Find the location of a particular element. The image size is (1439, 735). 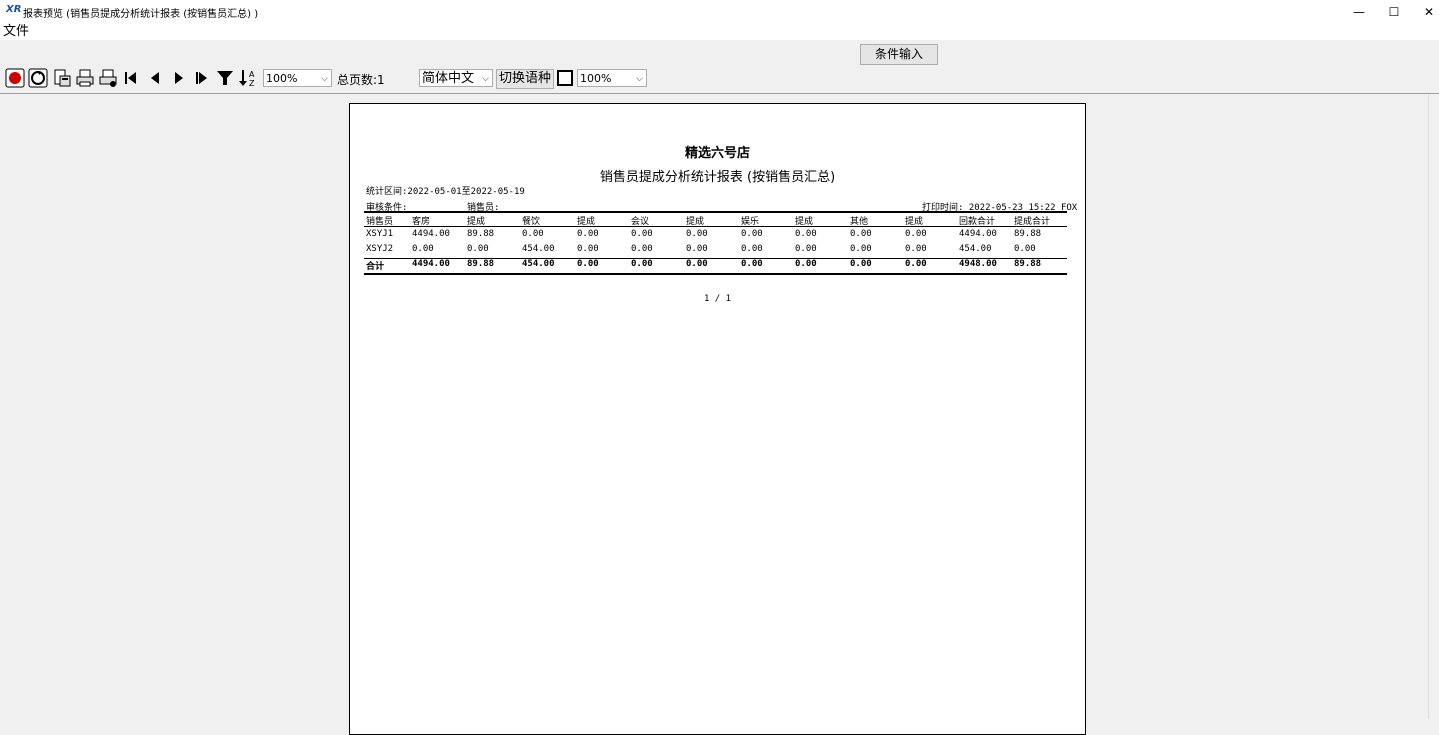

condition-input-button: 条件输入 is located at coordinates (899, 54).